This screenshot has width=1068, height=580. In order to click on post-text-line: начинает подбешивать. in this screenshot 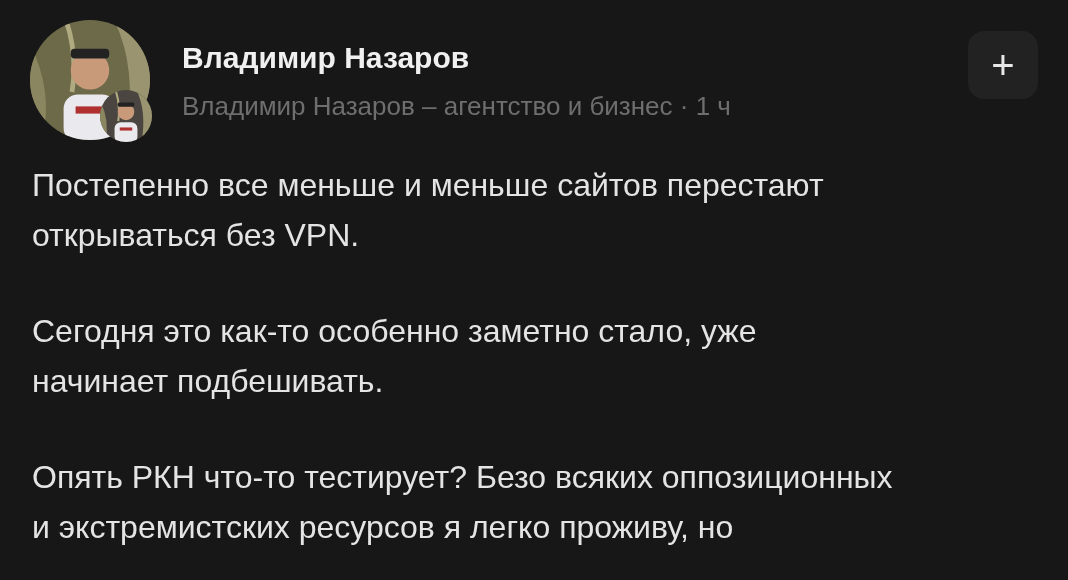, I will do `click(208, 381)`.